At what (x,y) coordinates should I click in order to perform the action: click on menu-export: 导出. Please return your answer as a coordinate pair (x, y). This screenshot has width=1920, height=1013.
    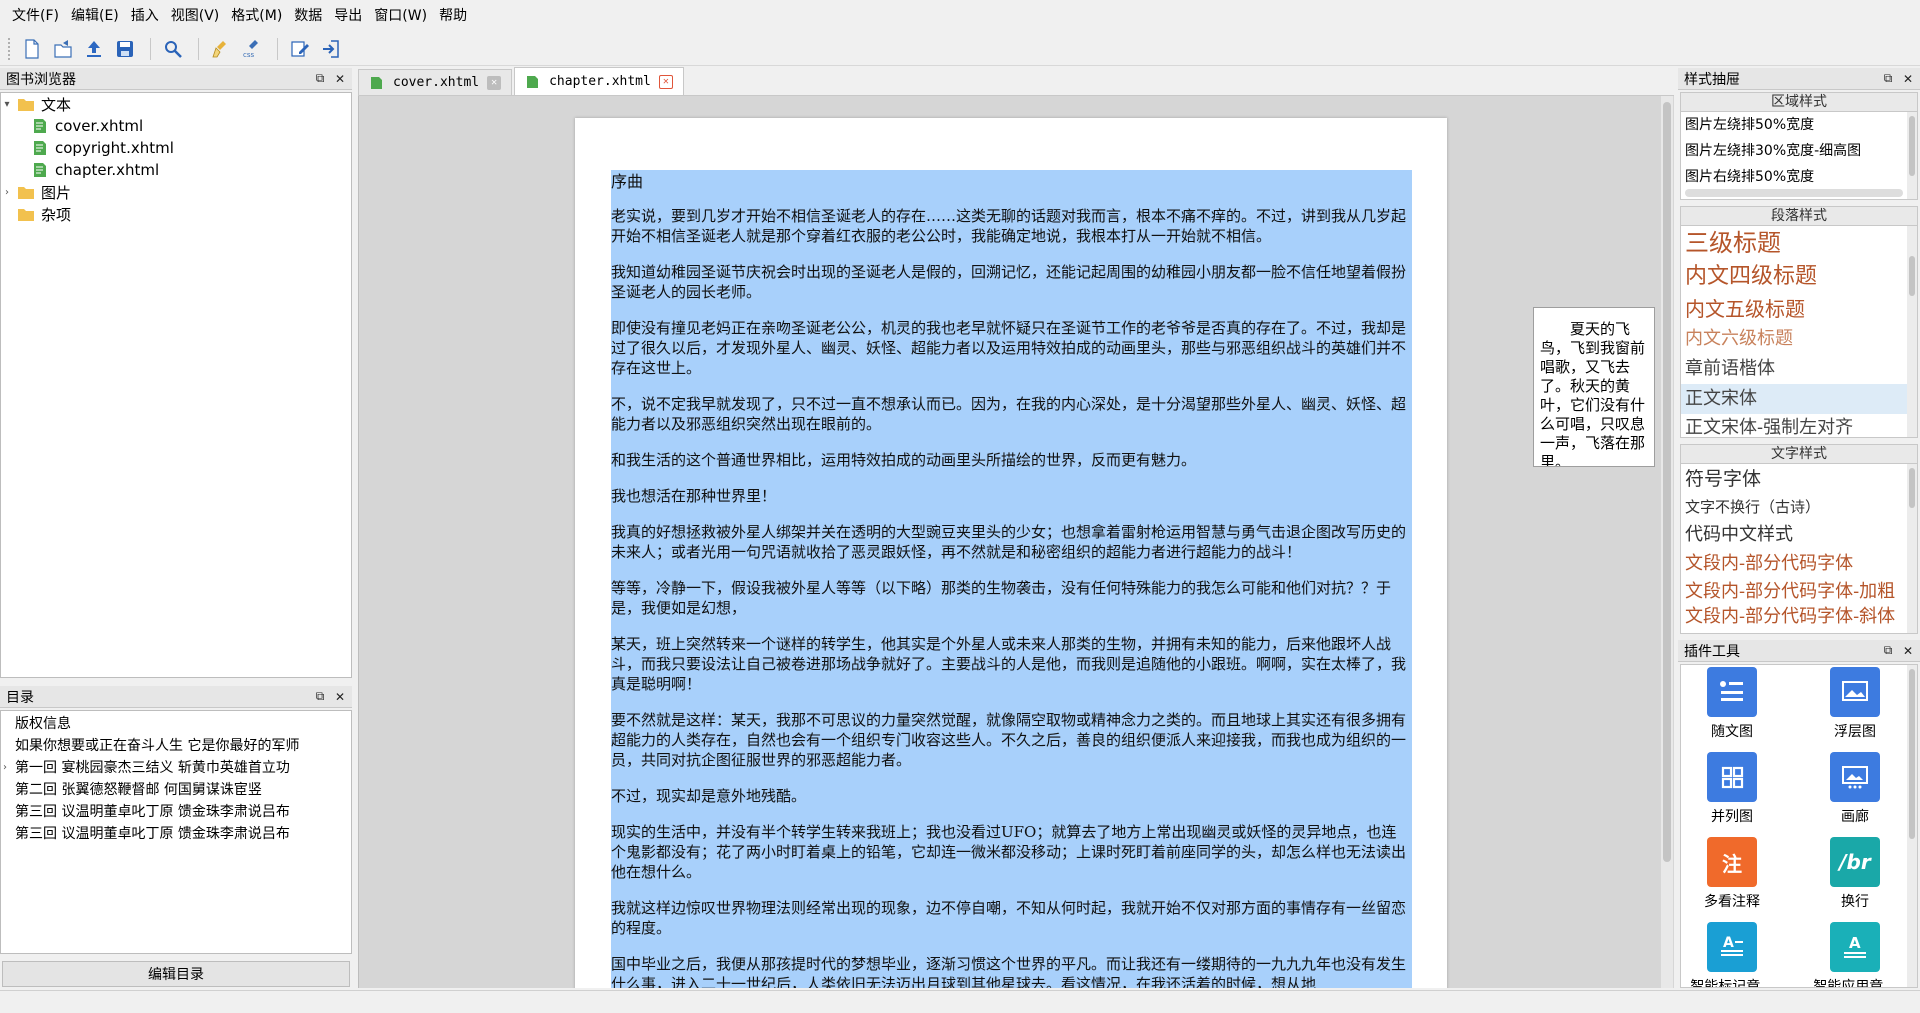
    Looking at the image, I should click on (348, 16).